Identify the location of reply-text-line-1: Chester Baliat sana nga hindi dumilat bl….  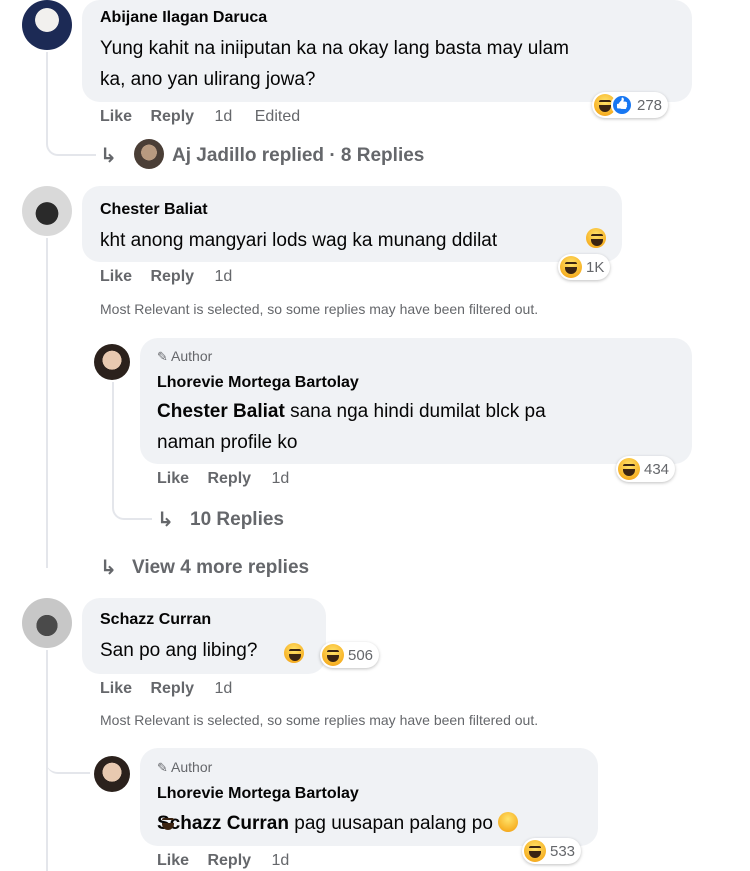
(351, 411).